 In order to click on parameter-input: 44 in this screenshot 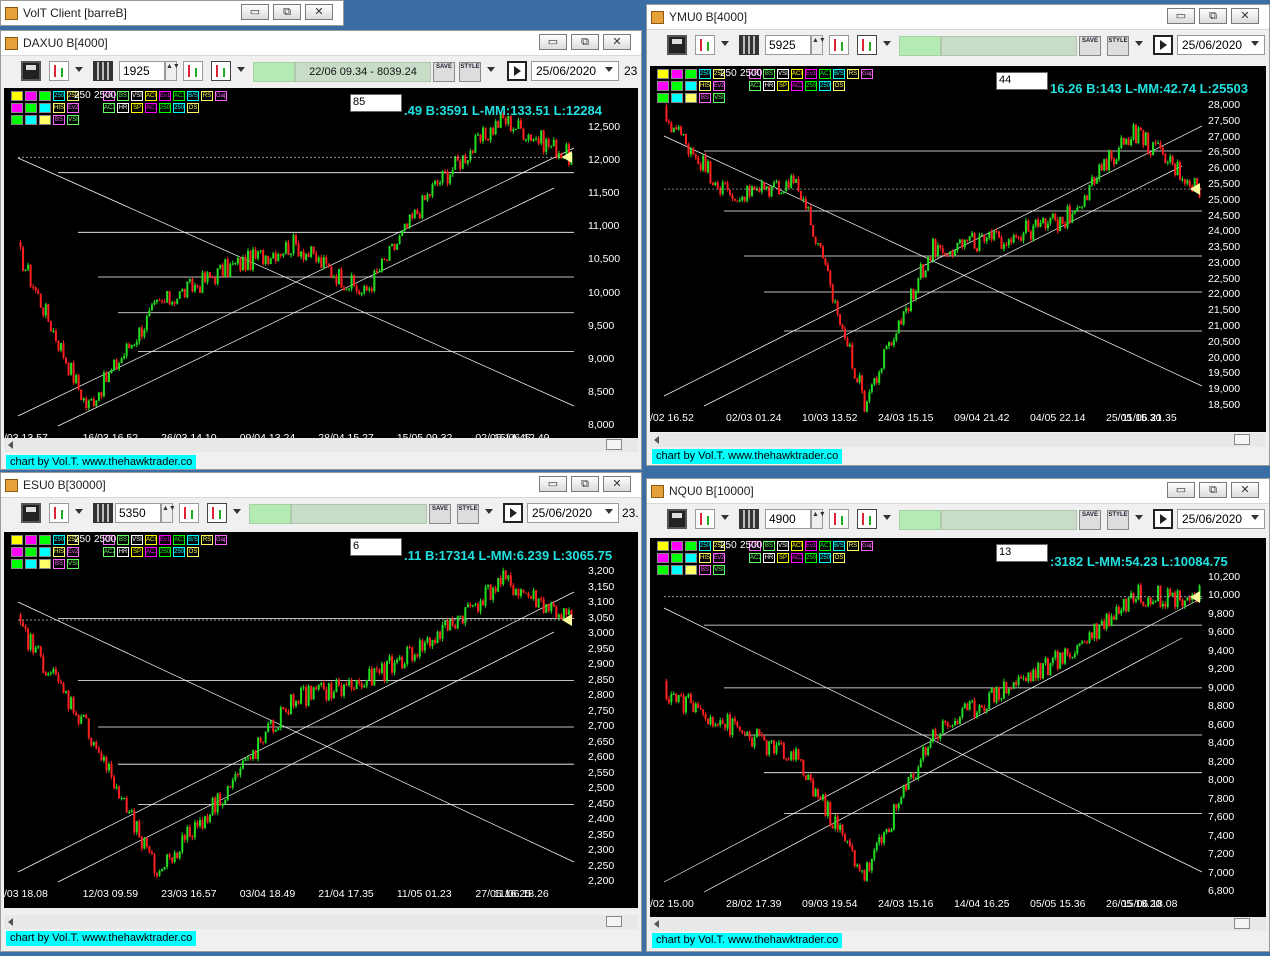, I will do `click(1022, 81)`.